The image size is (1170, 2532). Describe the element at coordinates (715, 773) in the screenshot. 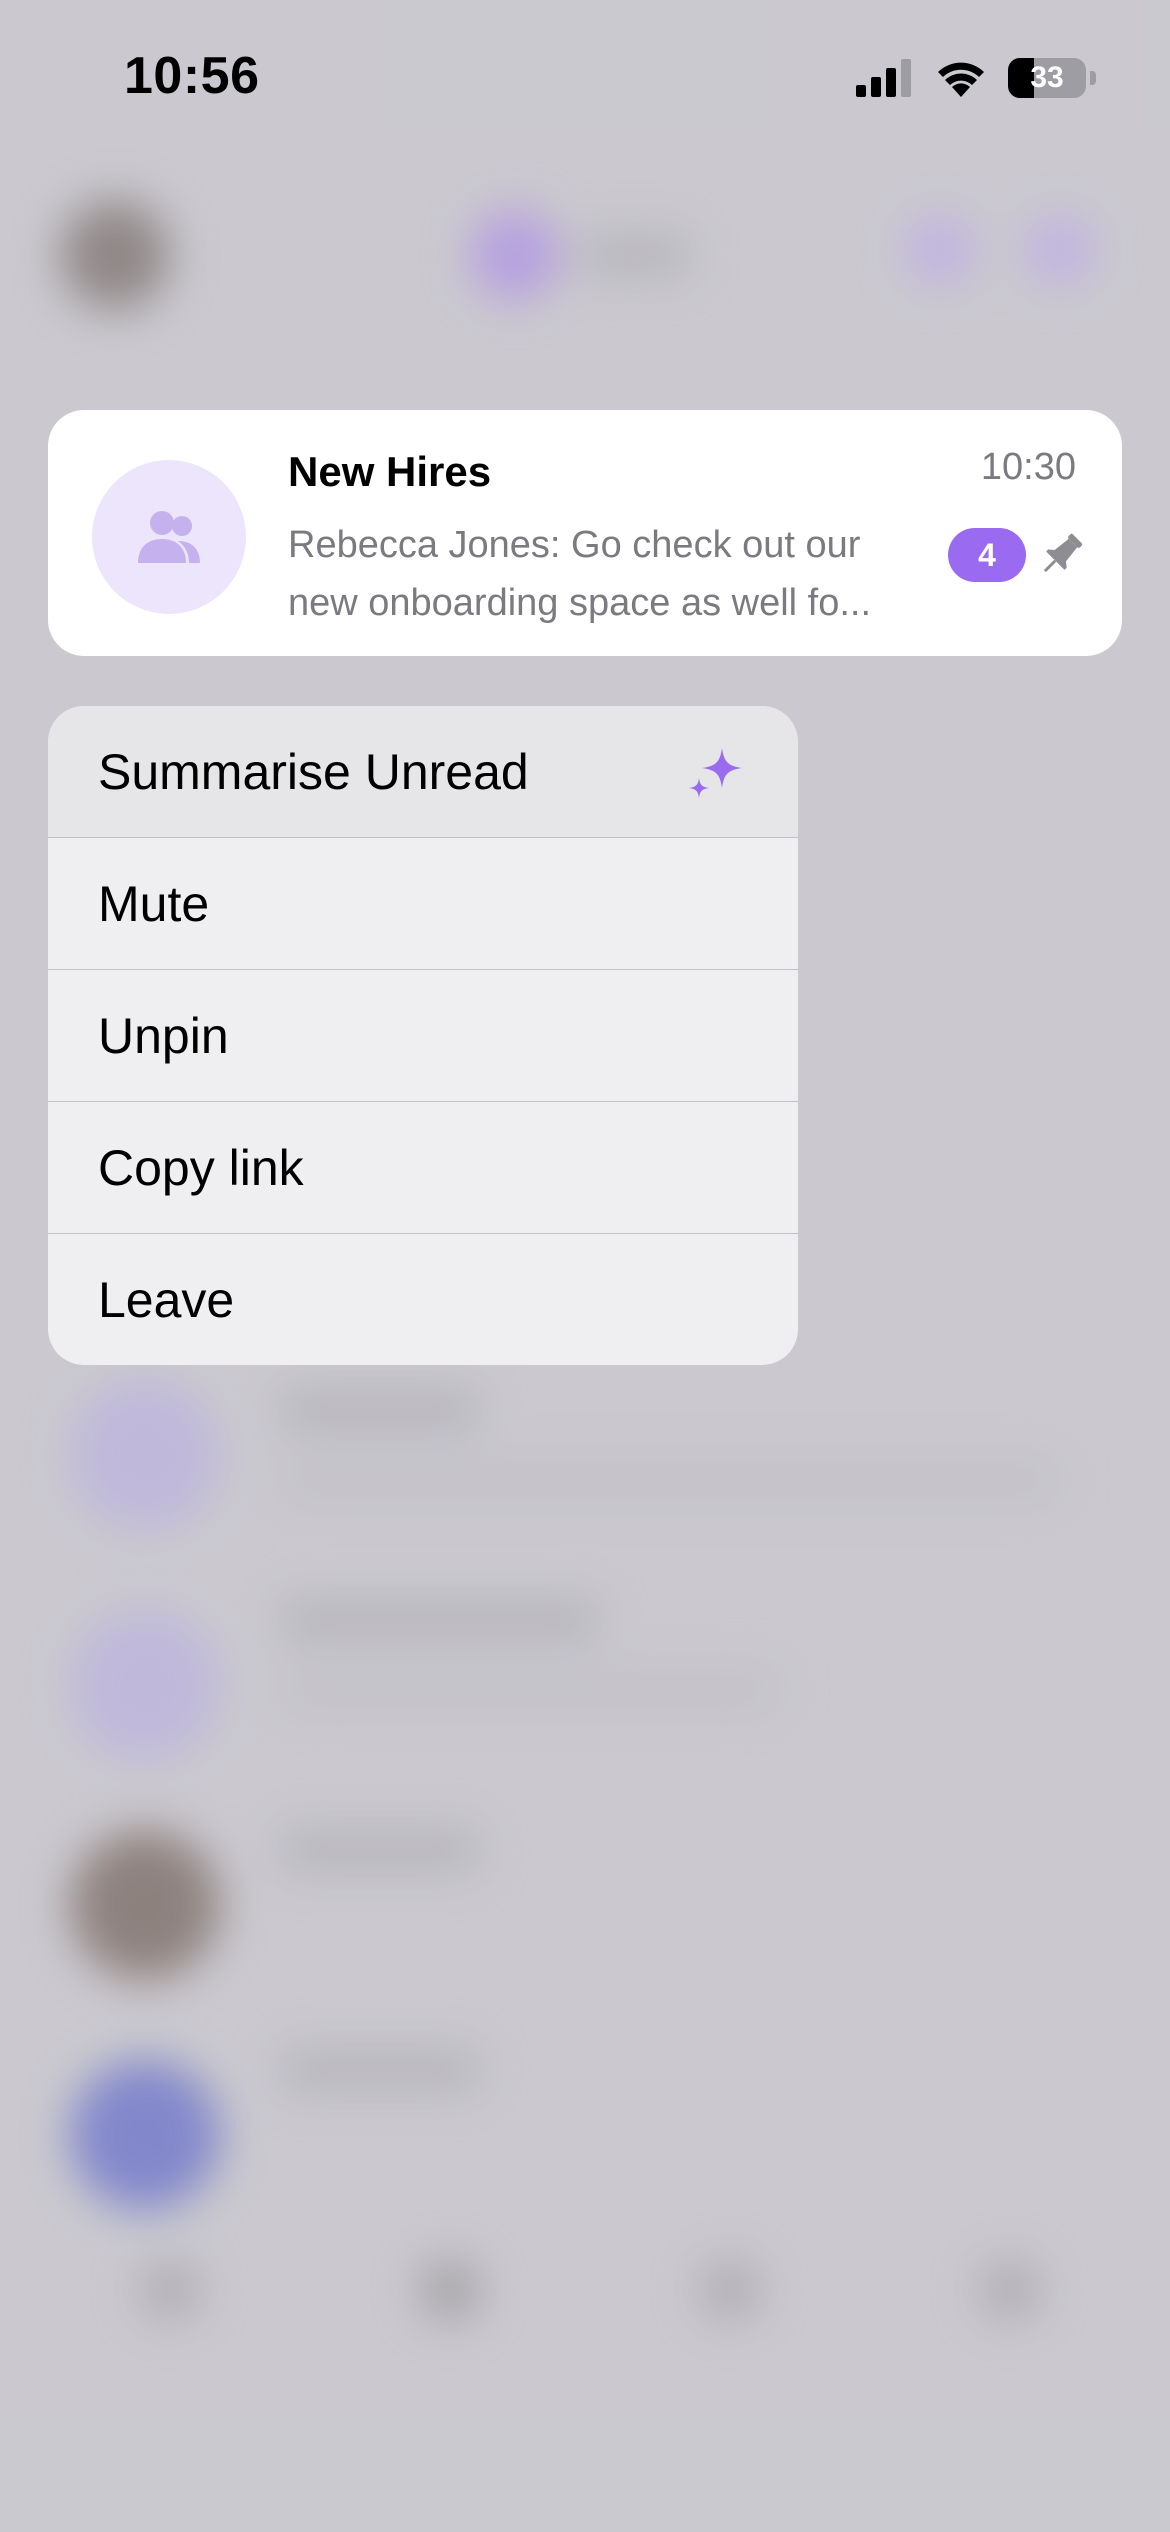

I see `sparkle-icon` at that location.